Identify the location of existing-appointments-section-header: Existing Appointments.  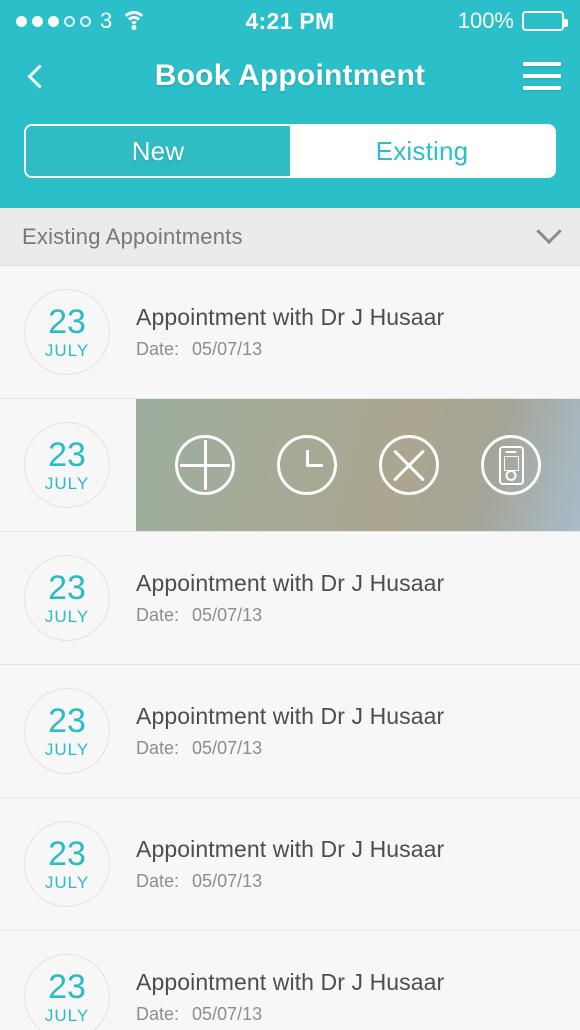
(290, 237).